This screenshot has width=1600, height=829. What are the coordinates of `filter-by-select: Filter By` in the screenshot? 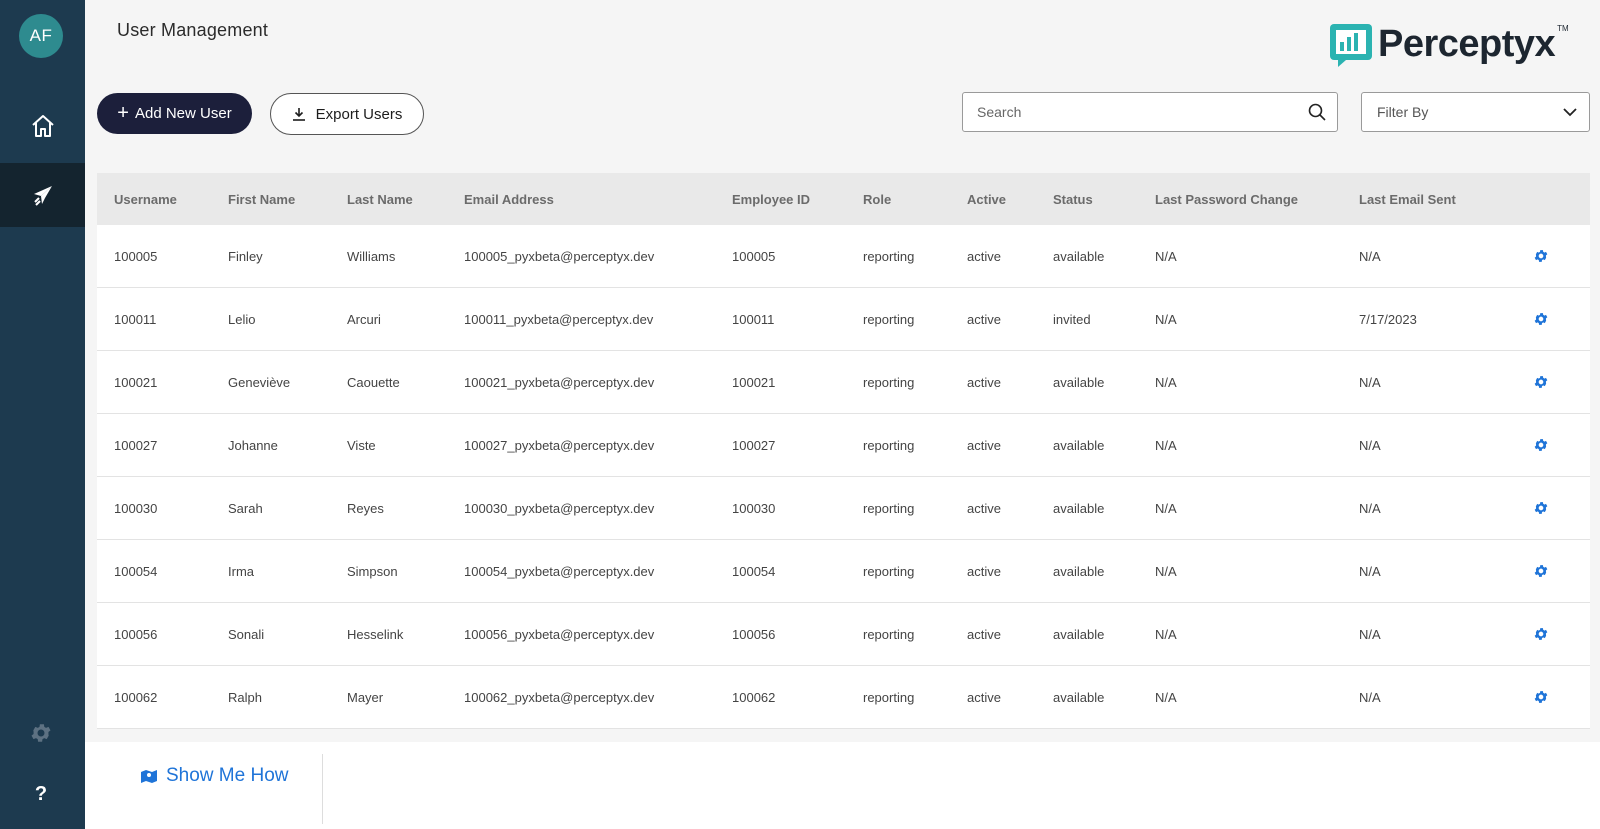 It's located at (1475, 112).